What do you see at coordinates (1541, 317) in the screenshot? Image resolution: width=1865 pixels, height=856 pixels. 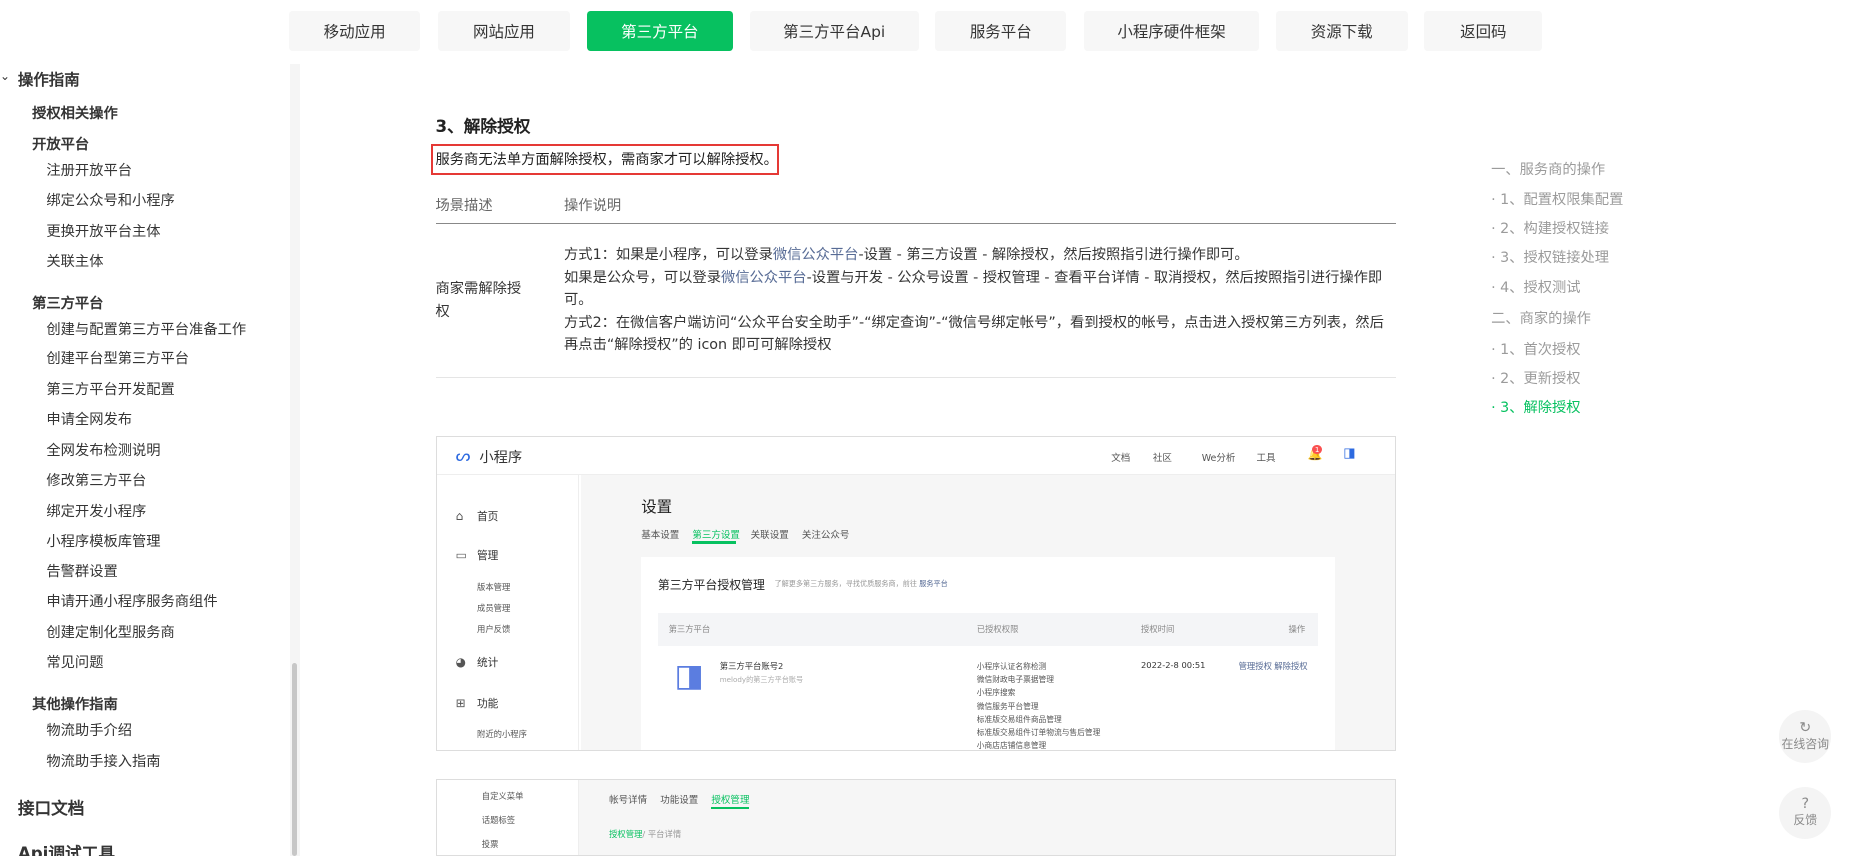 I see `toc-item: 二、商家的操作` at bounding box center [1541, 317].